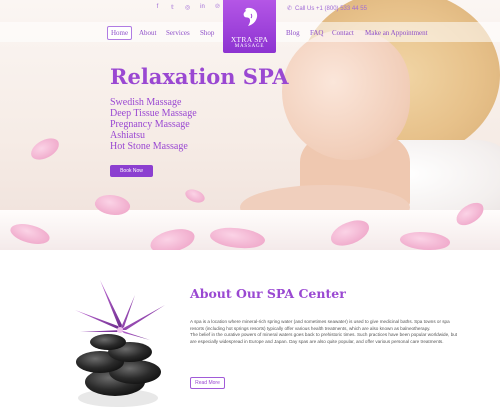 This screenshot has width=500, height=415. Describe the element at coordinates (202, 7) in the screenshot. I see `linkedin-icon: in` at that location.